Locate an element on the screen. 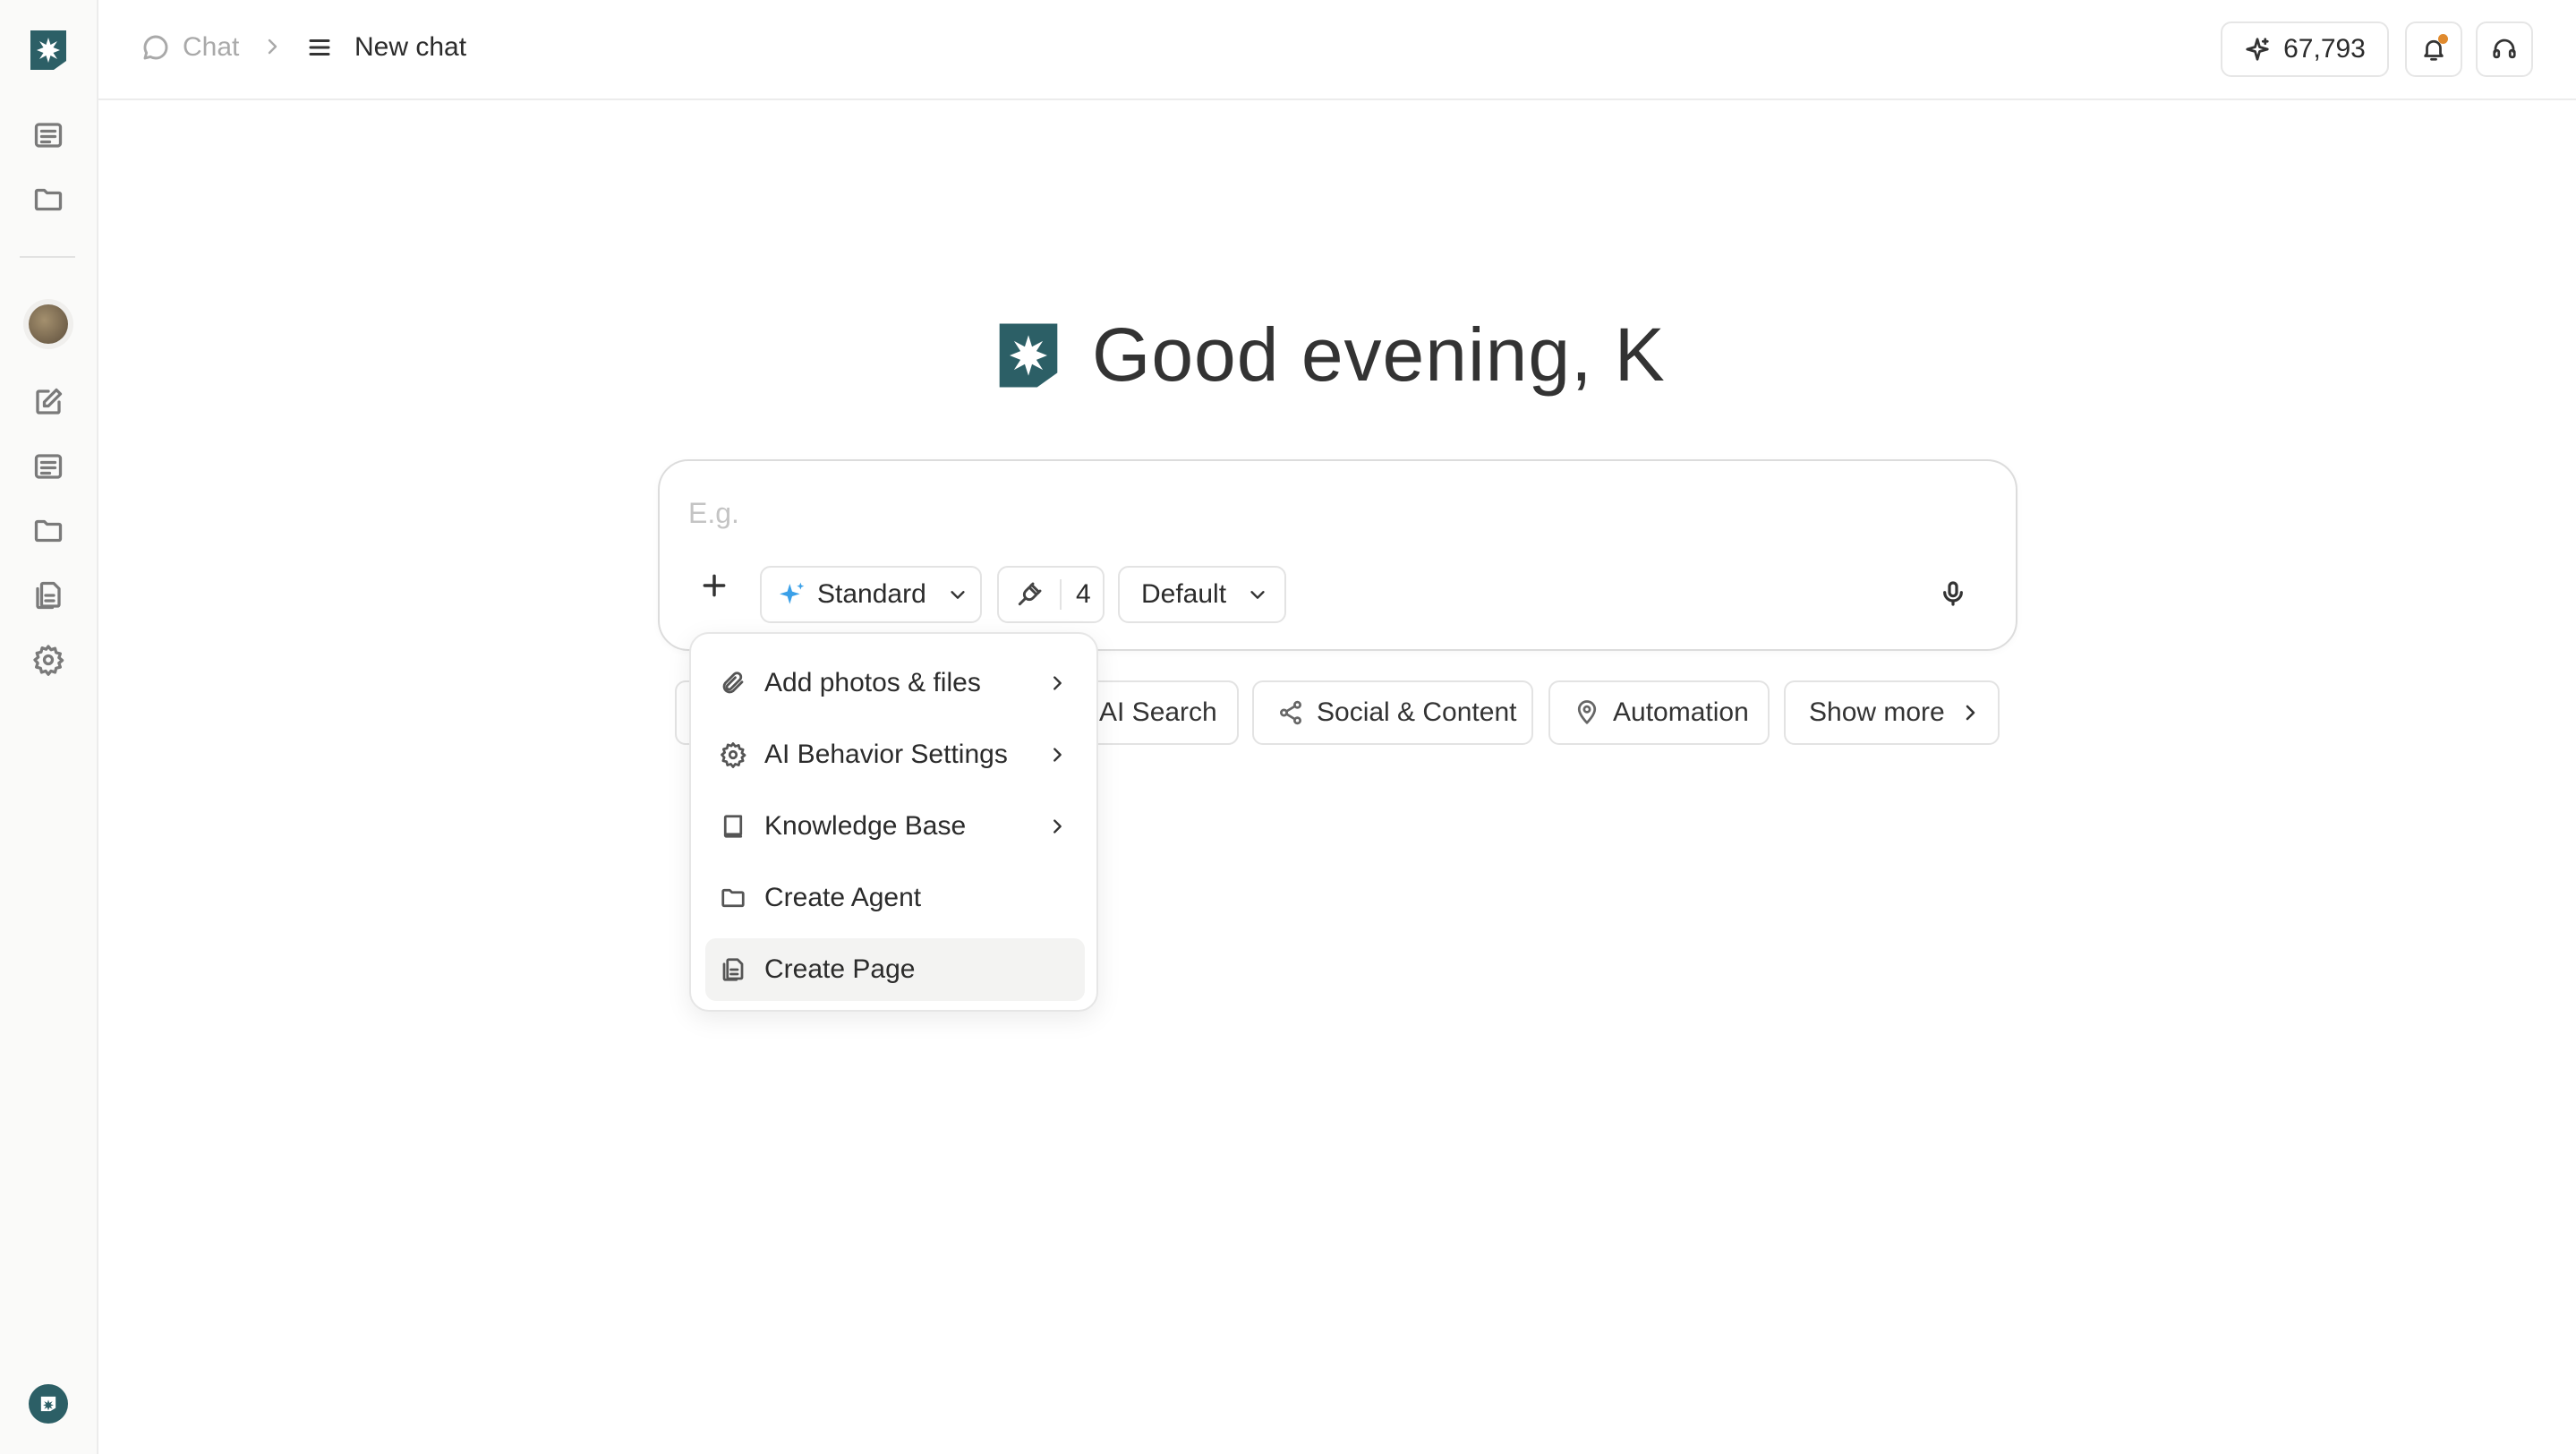  suggestion-chip-automation: Automation is located at coordinates (1659, 712).